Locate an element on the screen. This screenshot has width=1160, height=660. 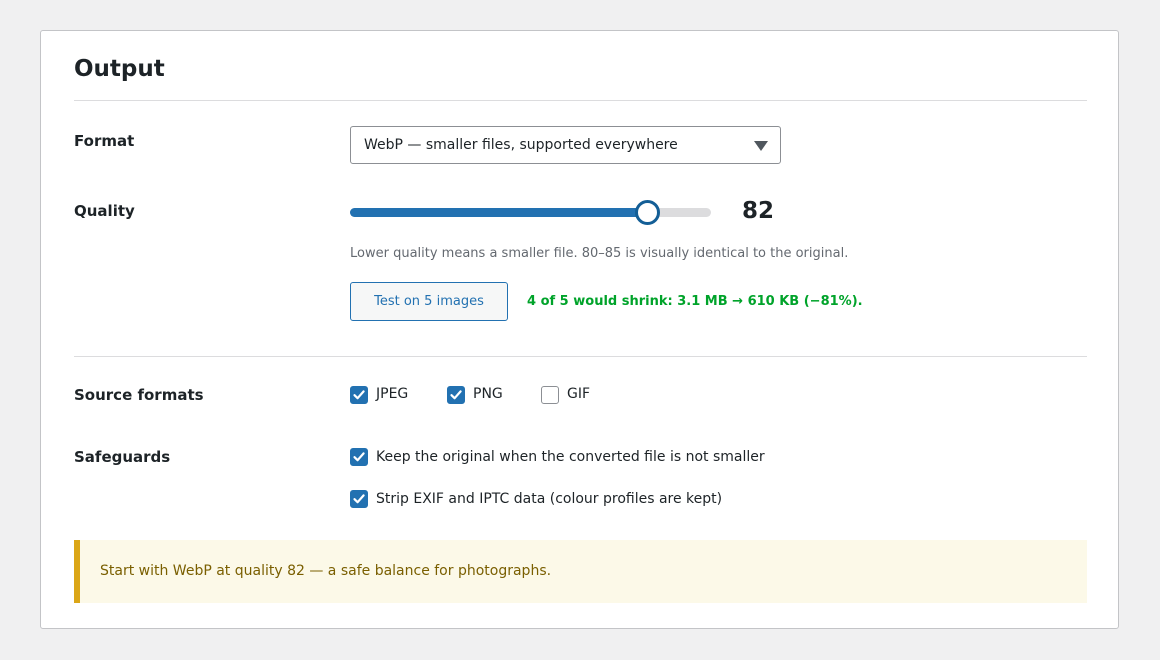
quality-slider-thumb is located at coordinates (647, 212).